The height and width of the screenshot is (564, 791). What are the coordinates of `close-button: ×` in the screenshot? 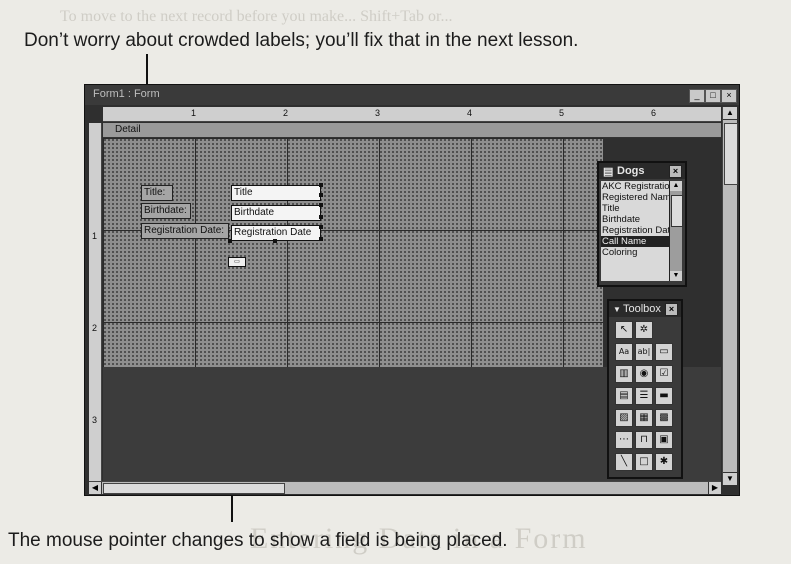 It's located at (729, 96).